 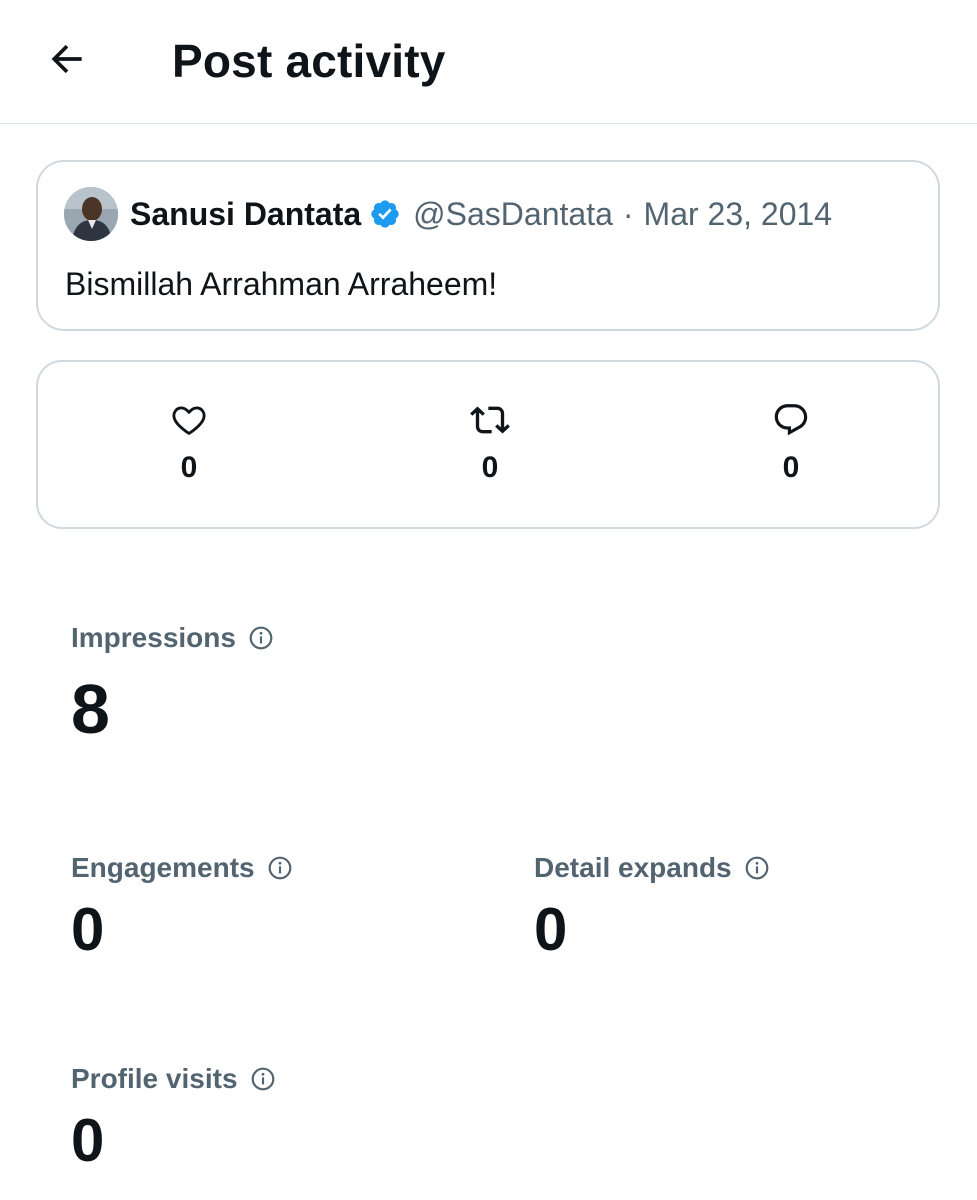 I want to click on replies-stat: 0, so click(x=791, y=443).